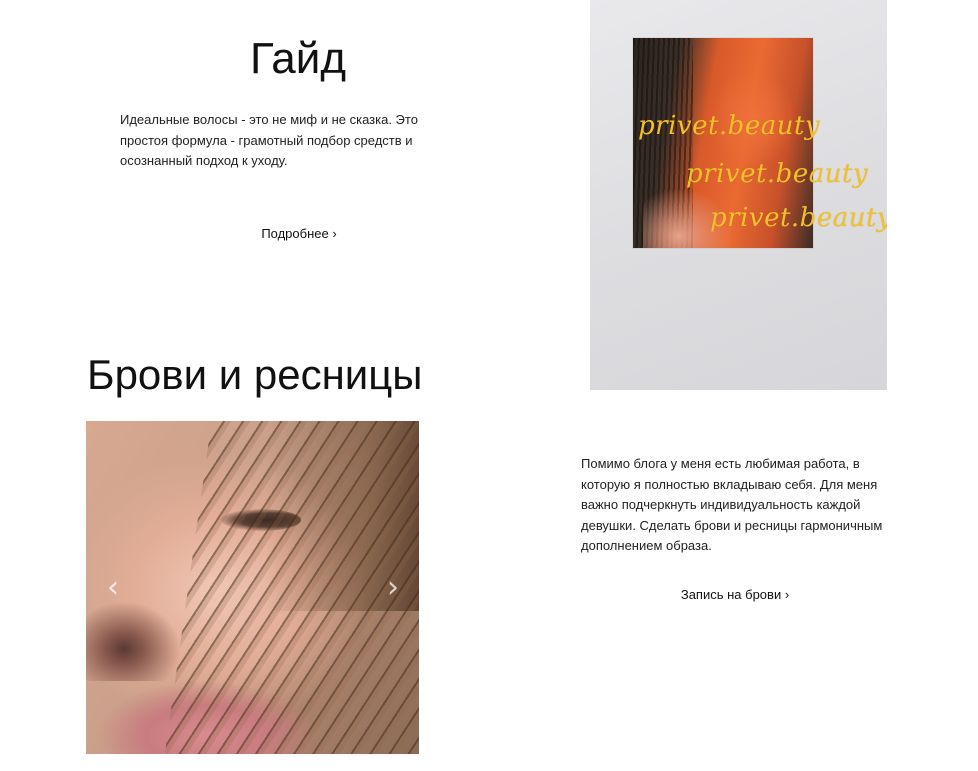  What do you see at coordinates (252, 587) in the screenshot?
I see `brows-slider: ‹ ›` at bounding box center [252, 587].